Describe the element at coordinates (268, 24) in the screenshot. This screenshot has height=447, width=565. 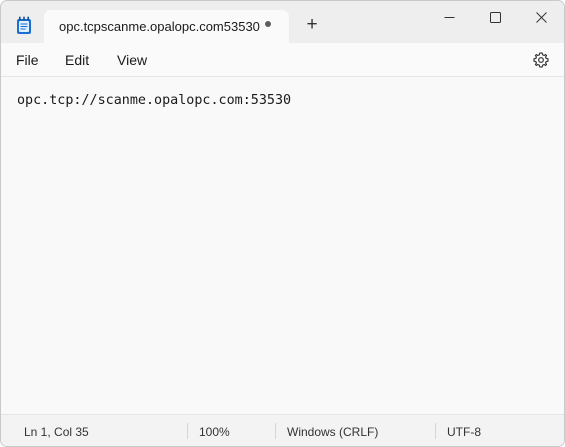
I see `unsaved-dot-icon` at that location.